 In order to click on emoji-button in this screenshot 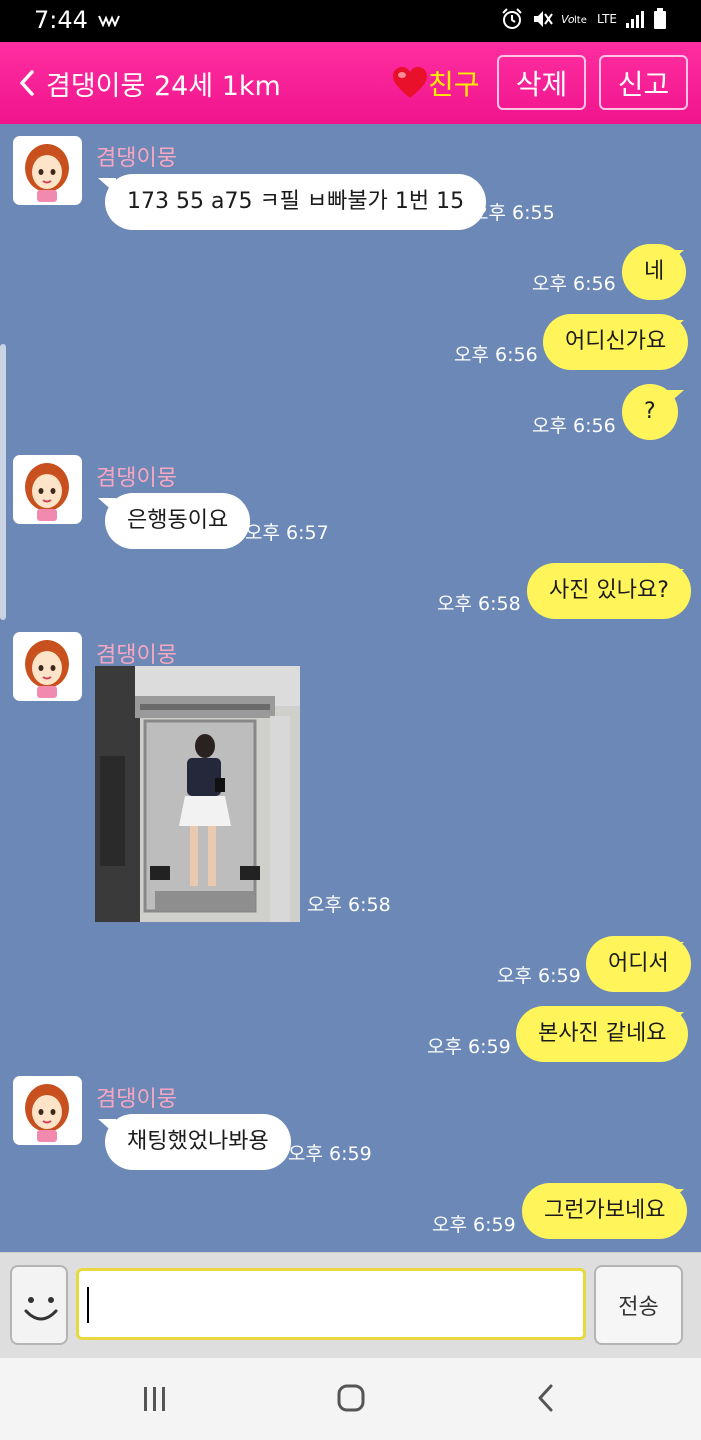, I will do `click(39, 1305)`.